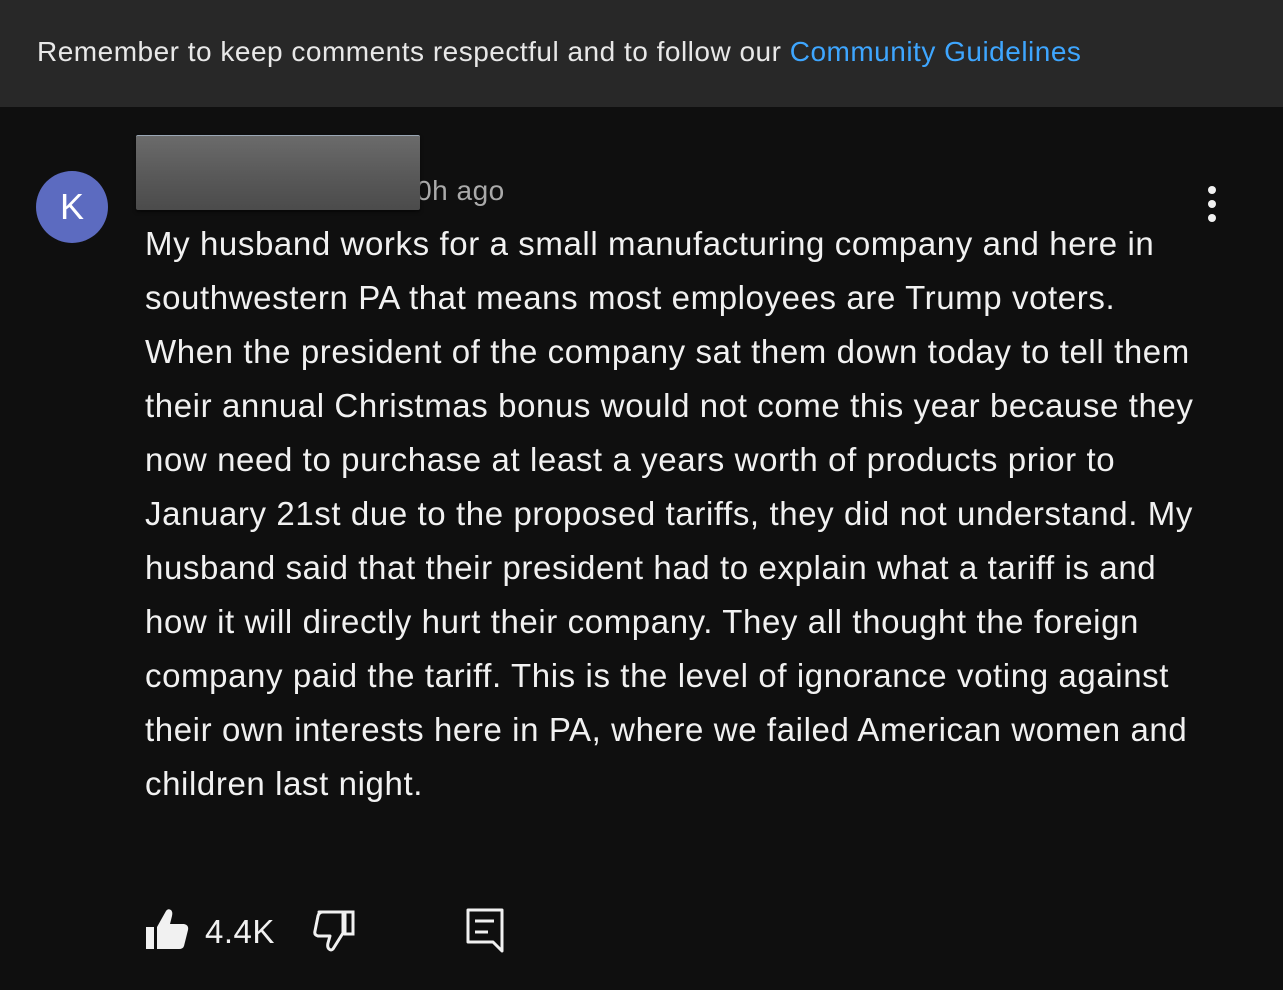  I want to click on reply-comment-icon, so click(485, 930).